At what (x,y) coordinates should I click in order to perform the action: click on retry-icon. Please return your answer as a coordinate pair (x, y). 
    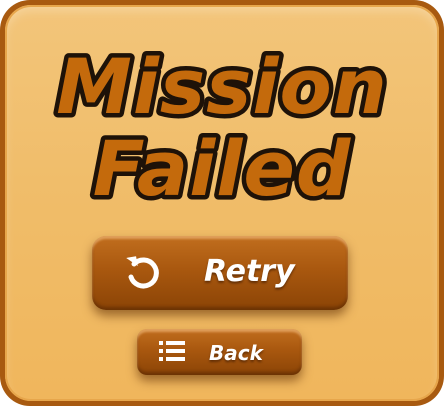
    Looking at the image, I should click on (142, 272).